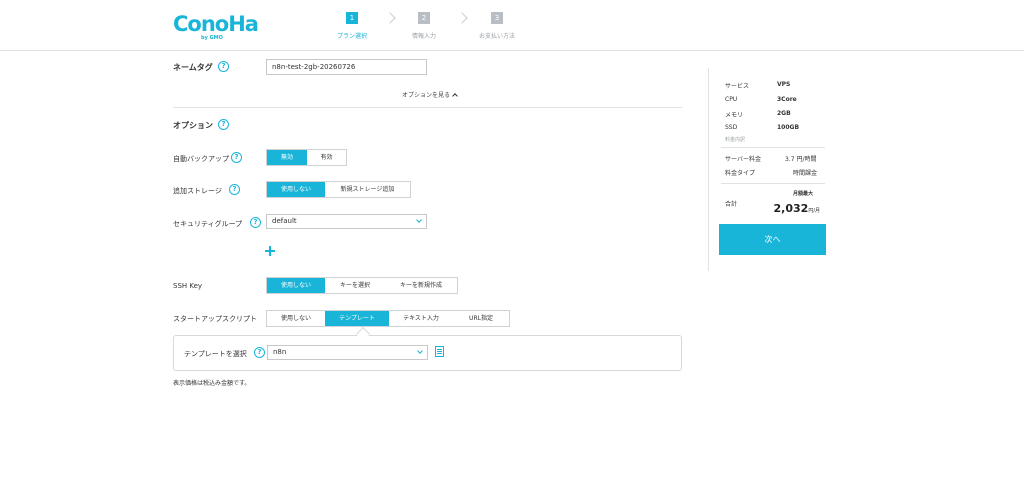 This screenshot has width=1024, height=488. I want to click on security-group-label: セキュリティグループ, so click(208, 224).